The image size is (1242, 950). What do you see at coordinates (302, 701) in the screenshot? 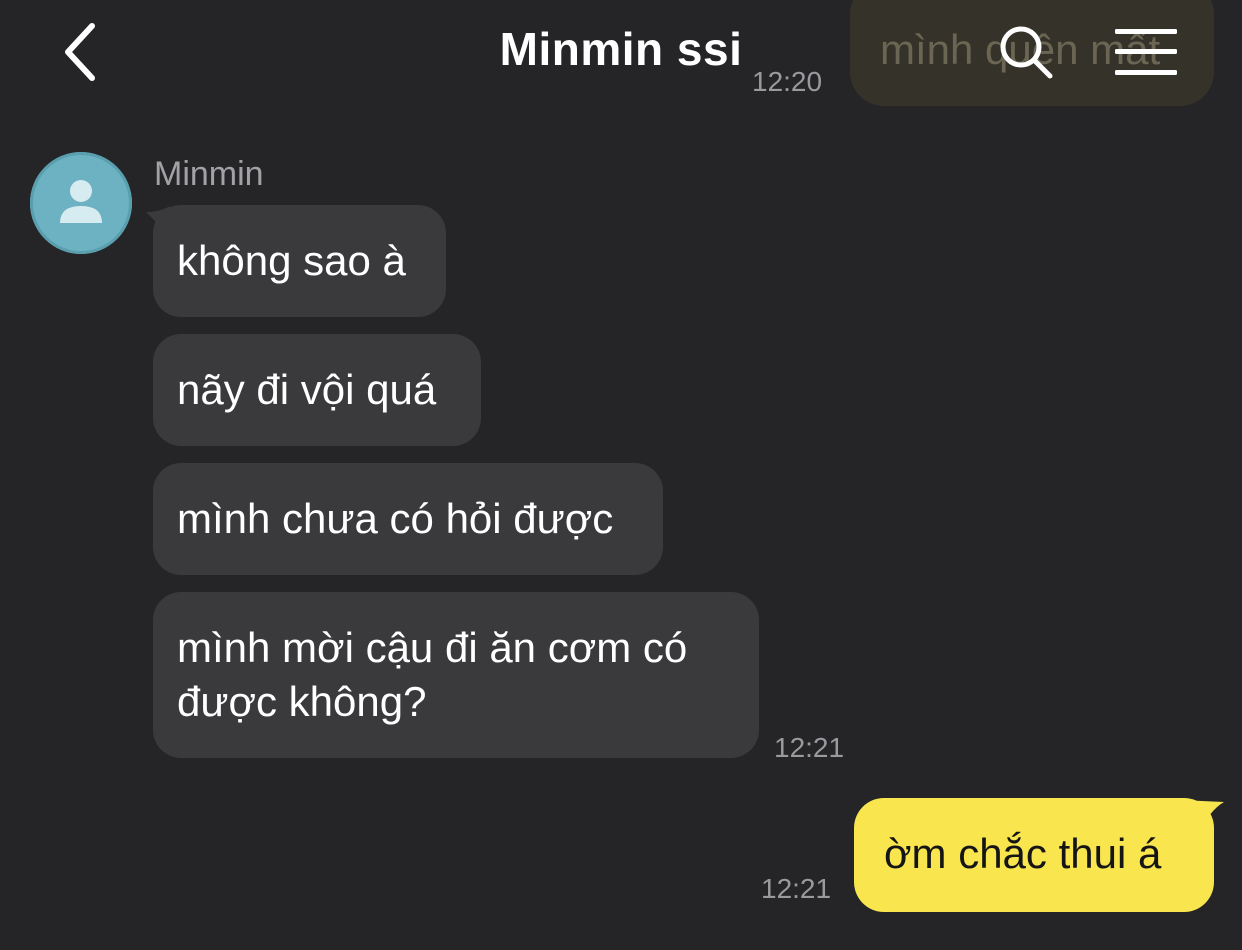
I see `message-text-line: được không?` at bounding box center [302, 701].